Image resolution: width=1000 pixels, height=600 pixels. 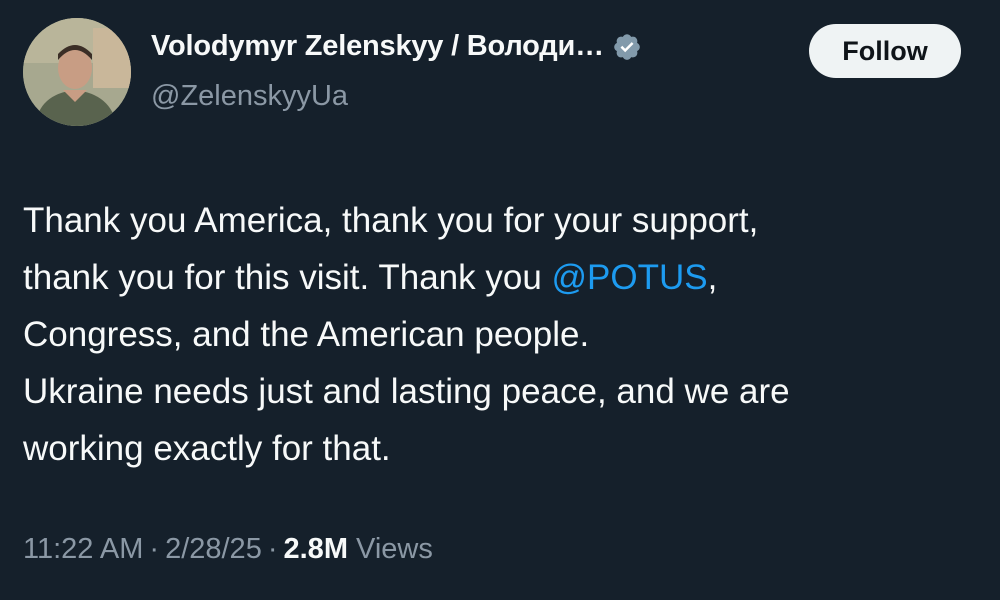 I want to click on follow-button: Follow, so click(x=885, y=51).